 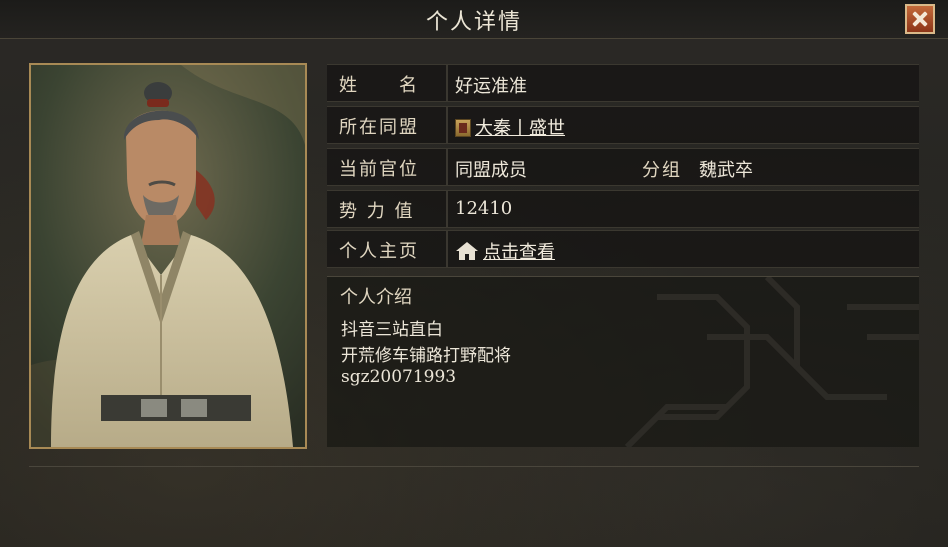 I want to click on homepage-link: 点击查看, so click(x=519, y=252).